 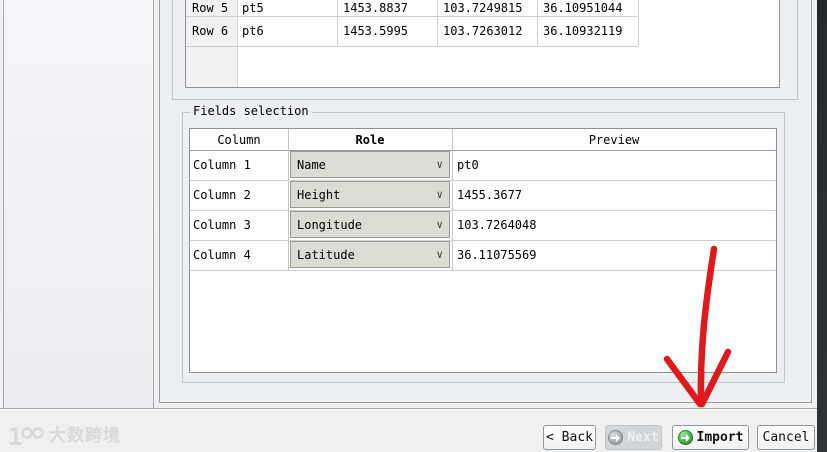 I want to click on cancel-button: Cancel, so click(x=786, y=437).